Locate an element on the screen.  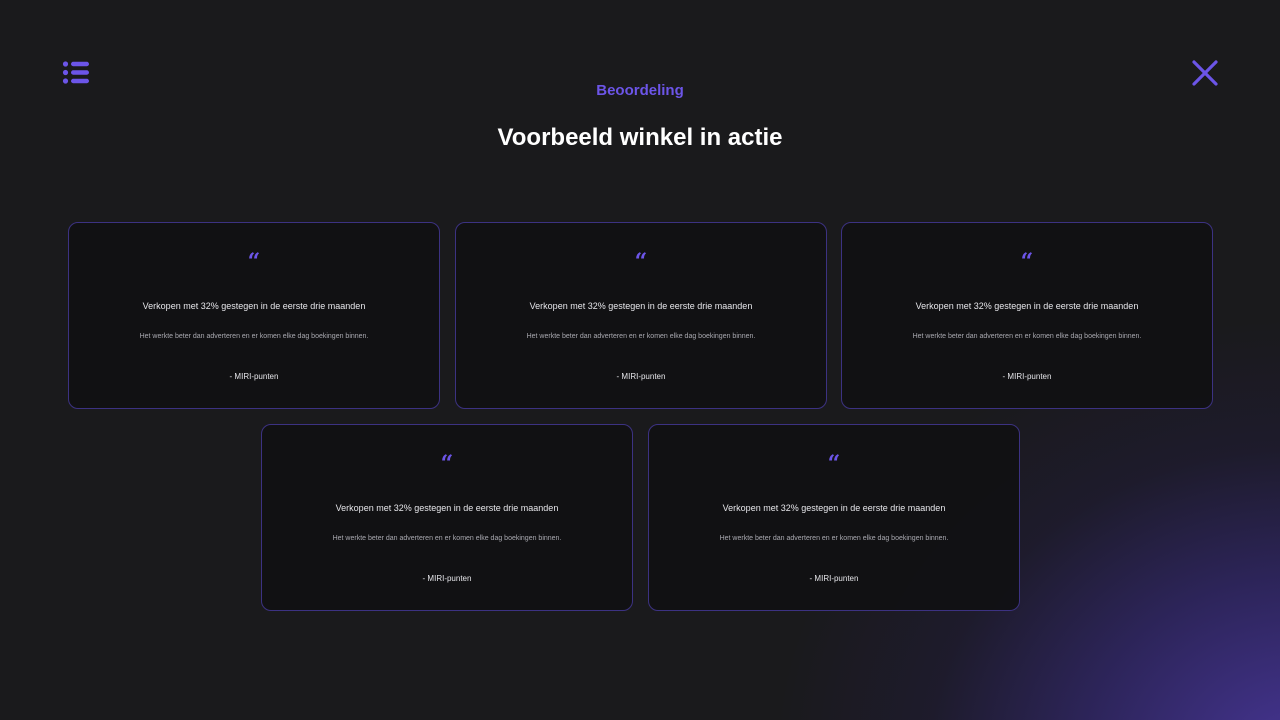
section-eyebrow: Beoordeling is located at coordinates (640, 90).